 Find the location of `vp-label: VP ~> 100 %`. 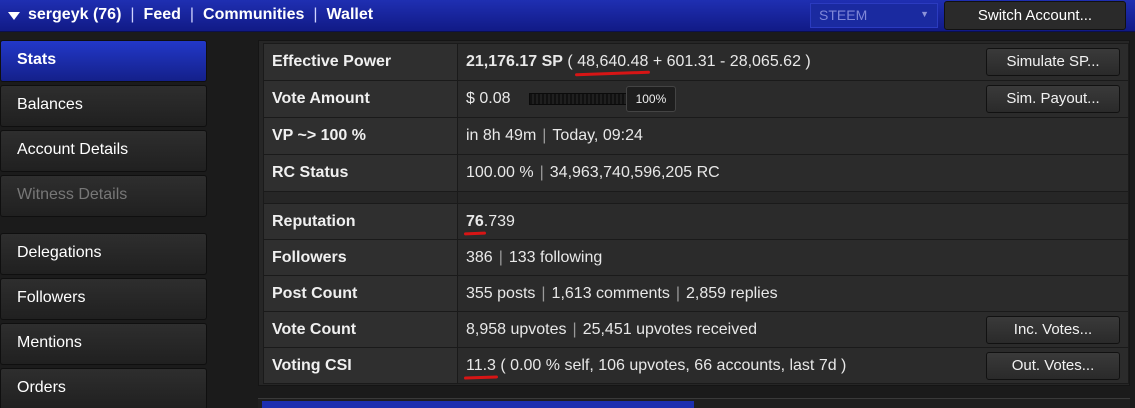

vp-label: VP ~> 100 % is located at coordinates (360, 136).